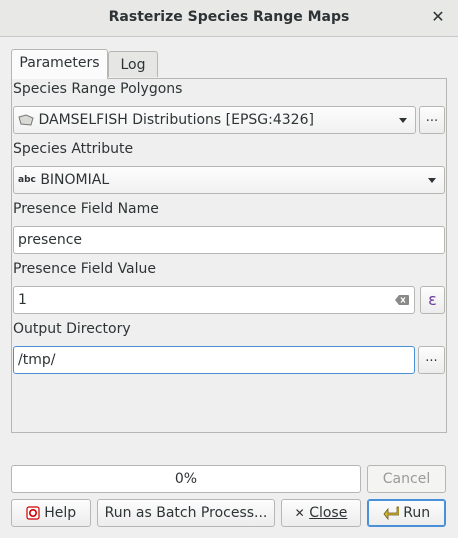 The height and width of the screenshot is (538, 458). I want to click on presence-field-value-value: 1, so click(22, 300).